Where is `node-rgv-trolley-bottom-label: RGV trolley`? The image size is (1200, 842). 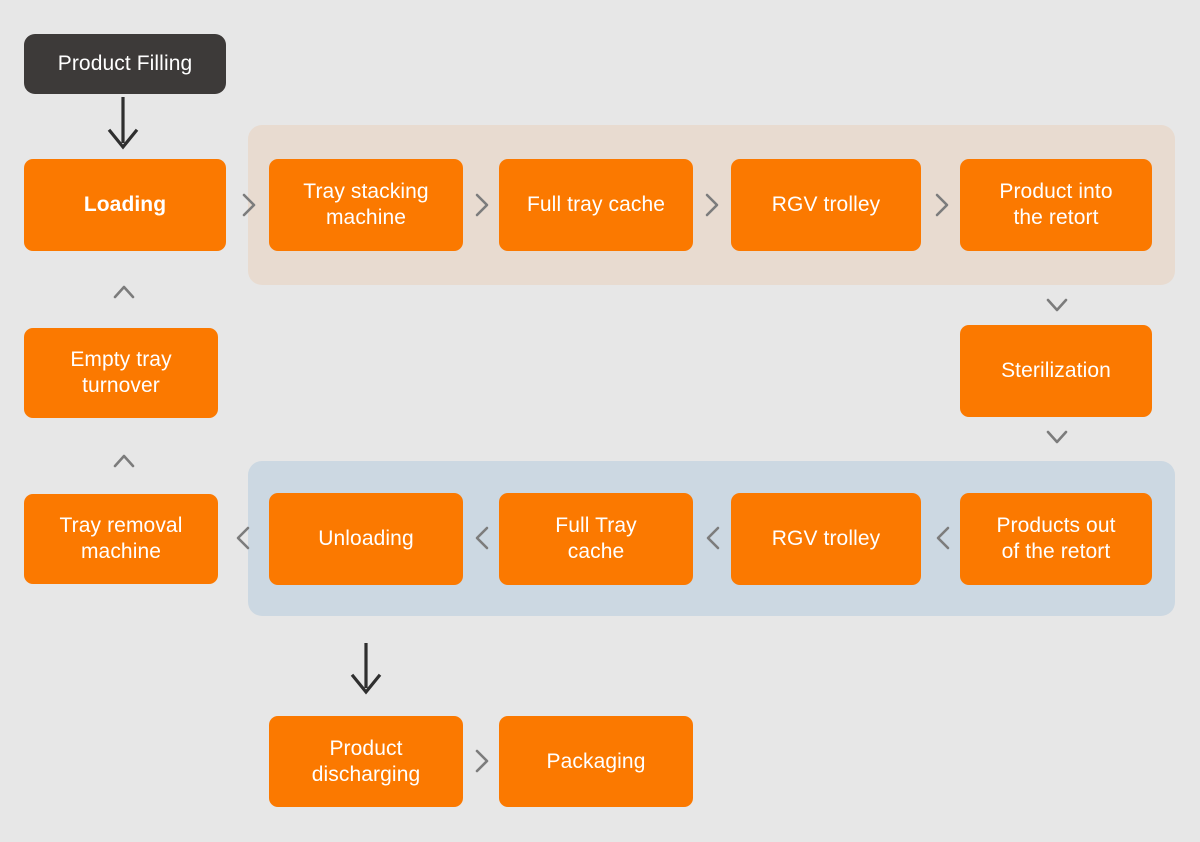 node-rgv-trolley-bottom-label: RGV trolley is located at coordinates (826, 539).